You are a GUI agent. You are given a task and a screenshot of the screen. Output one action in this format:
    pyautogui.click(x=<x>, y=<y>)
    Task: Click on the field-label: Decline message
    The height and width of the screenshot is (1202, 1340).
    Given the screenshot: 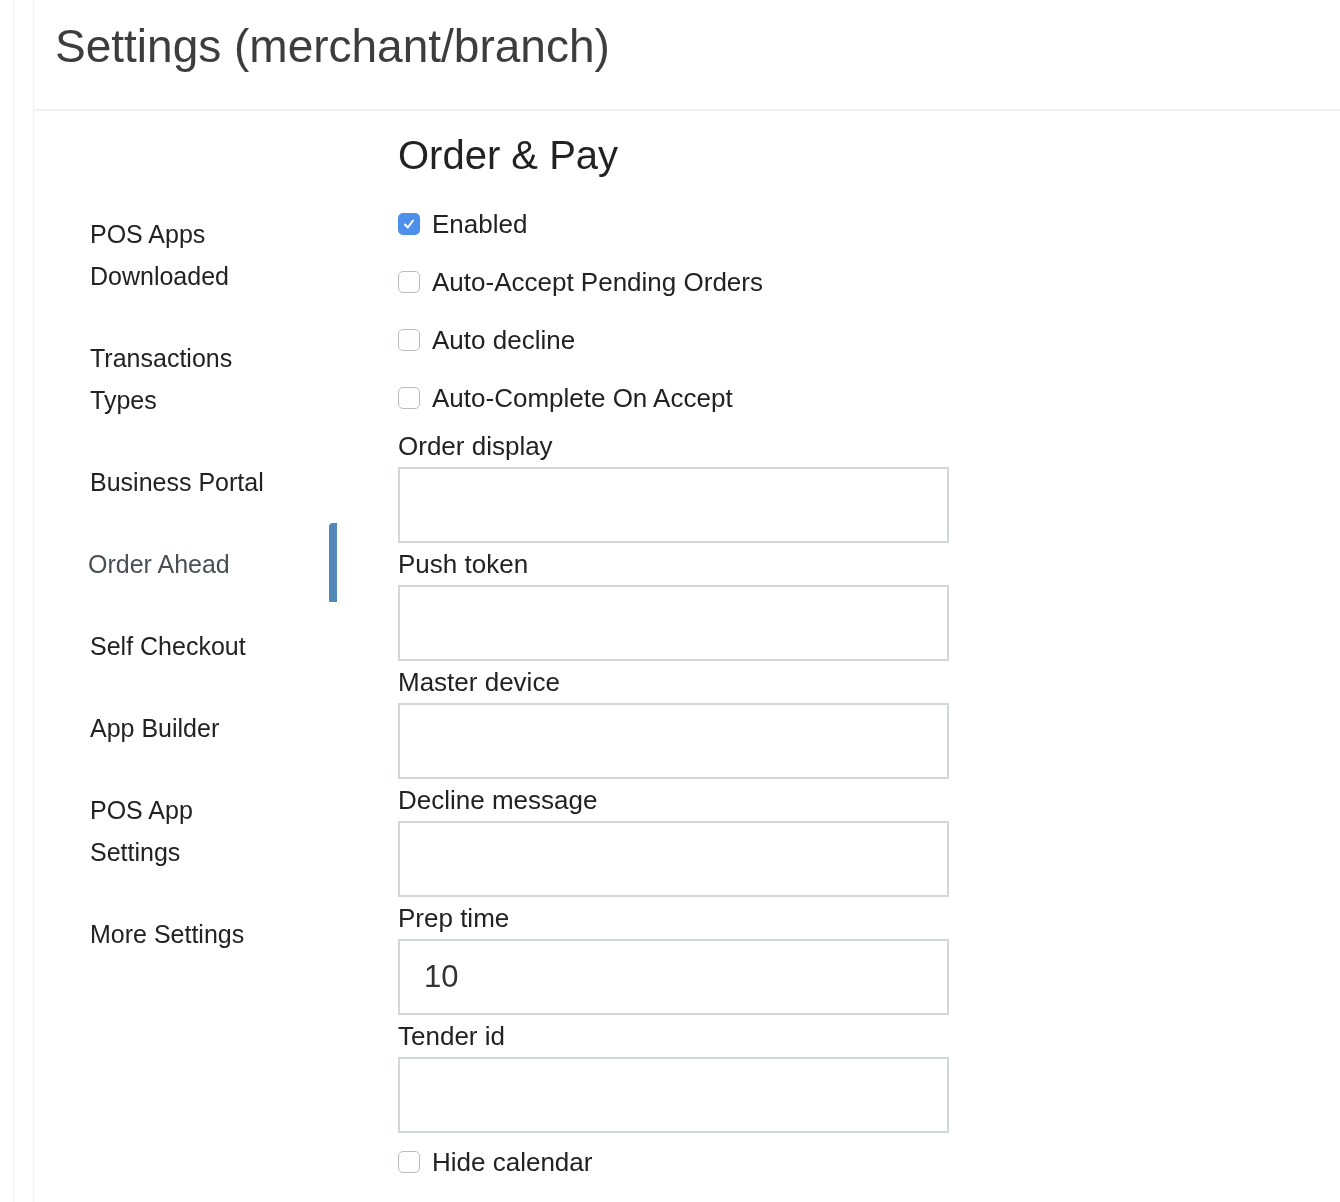 What is the action you would take?
    pyautogui.click(x=498, y=800)
    